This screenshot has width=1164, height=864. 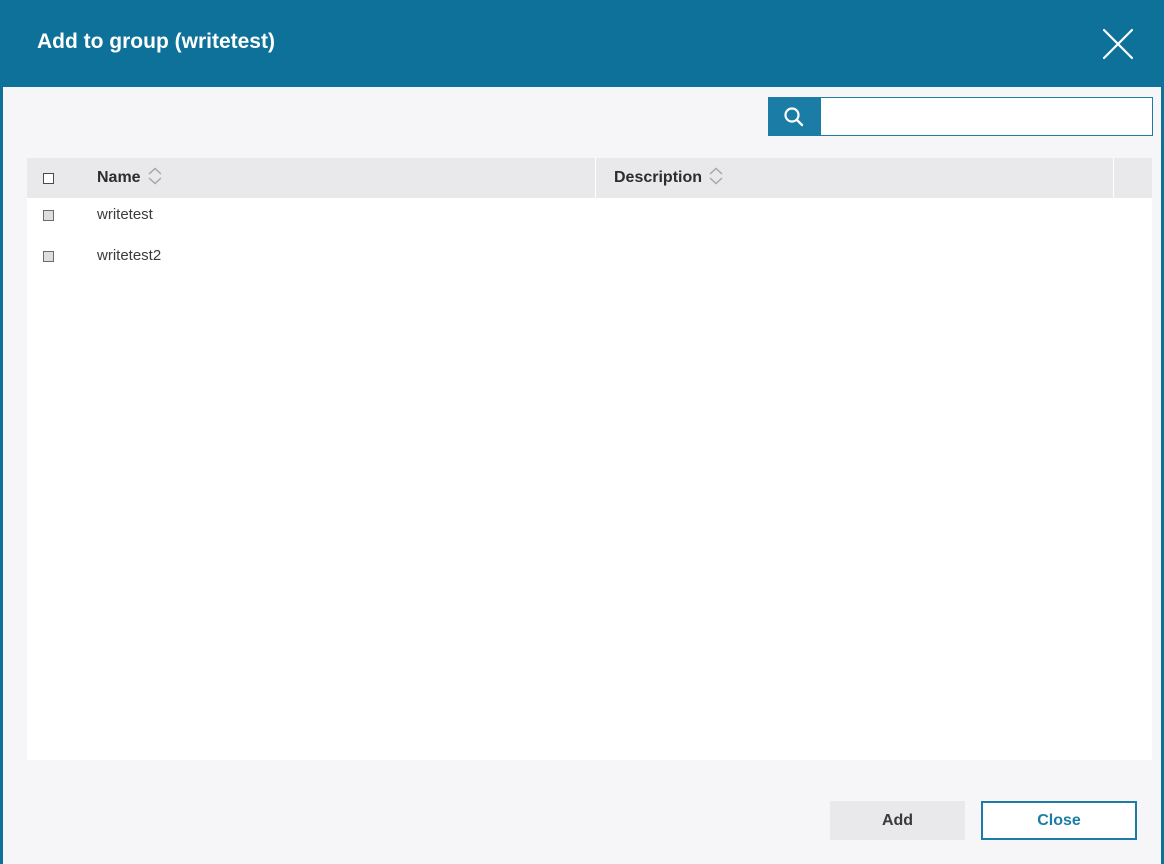 What do you see at coordinates (129, 255) in the screenshot?
I see `cell-name: writetest2` at bounding box center [129, 255].